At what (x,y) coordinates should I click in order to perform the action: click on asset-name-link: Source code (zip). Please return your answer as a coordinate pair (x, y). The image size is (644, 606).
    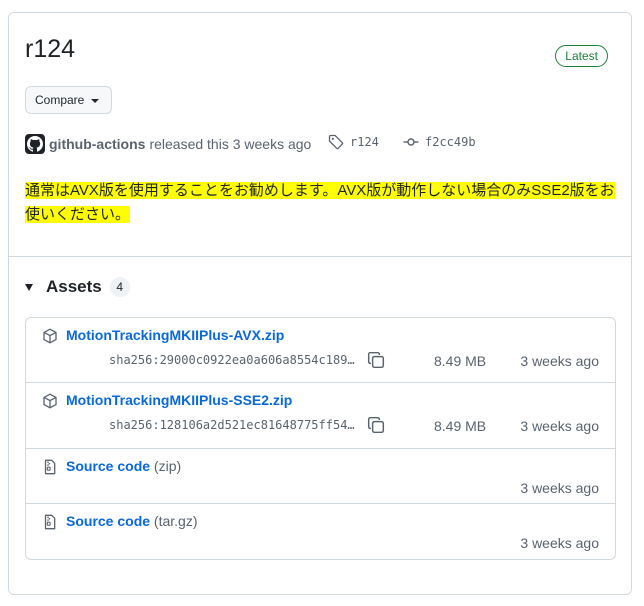
    Looking at the image, I should click on (123, 466).